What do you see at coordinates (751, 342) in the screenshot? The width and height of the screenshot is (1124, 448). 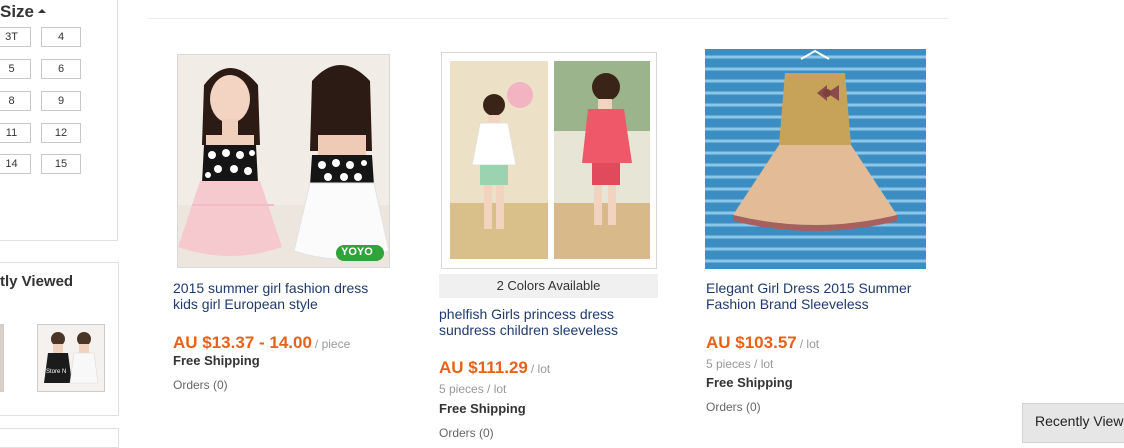 I see `price-value: AU $103.57` at bounding box center [751, 342].